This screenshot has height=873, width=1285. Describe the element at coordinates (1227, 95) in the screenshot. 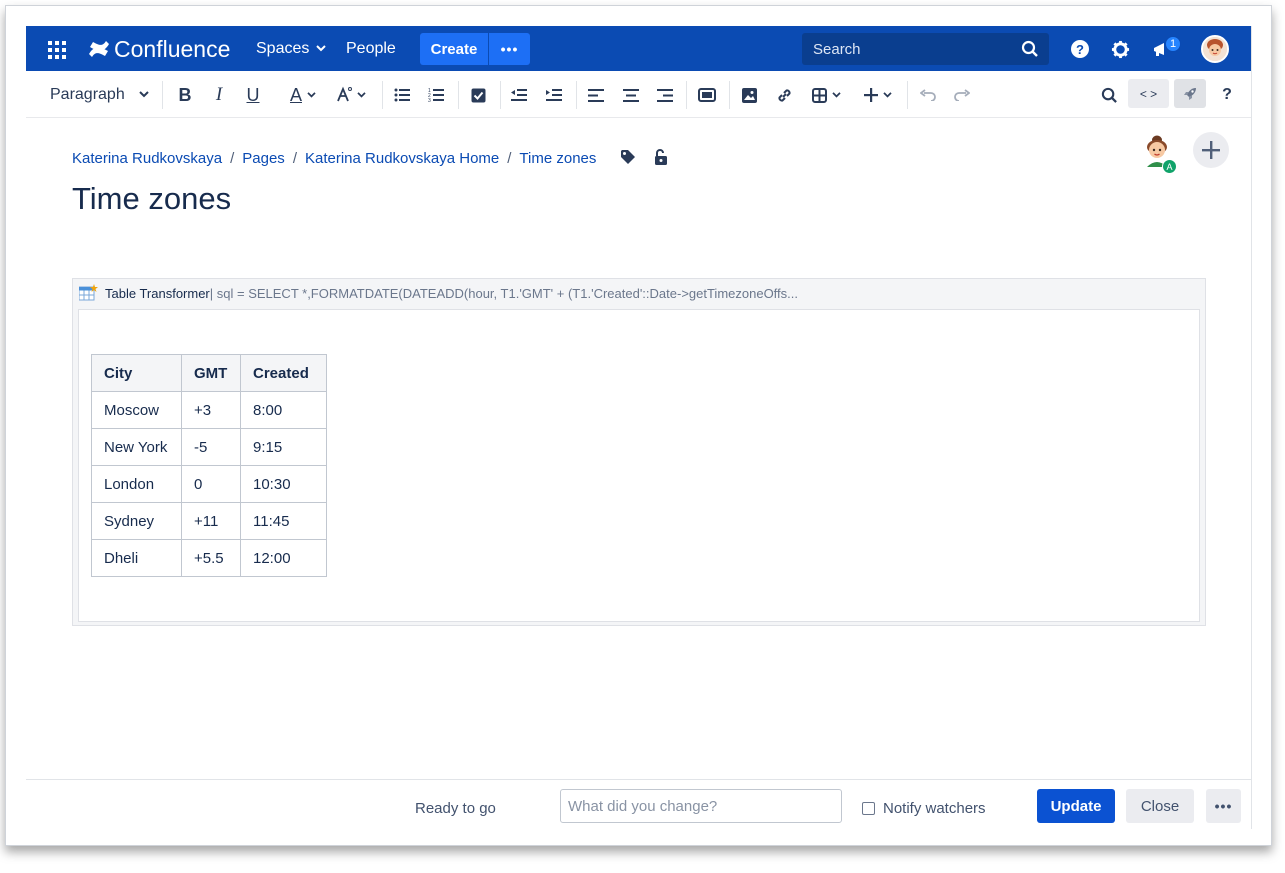

I see `keyboard-help-button: ?` at that location.